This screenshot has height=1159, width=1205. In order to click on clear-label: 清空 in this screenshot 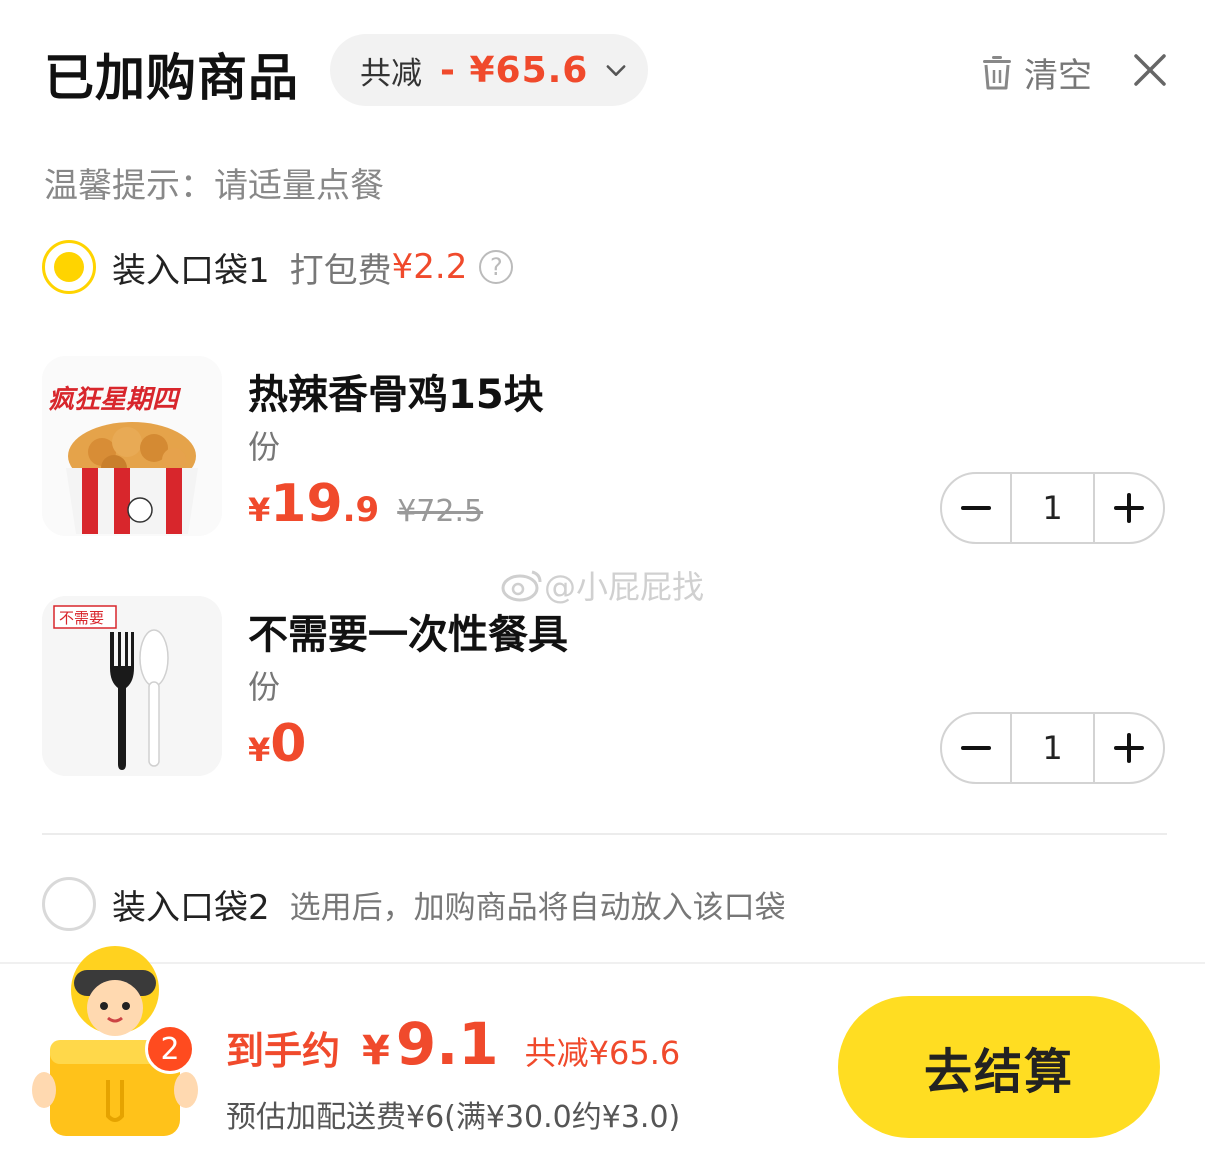, I will do `click(1058, 76)`.